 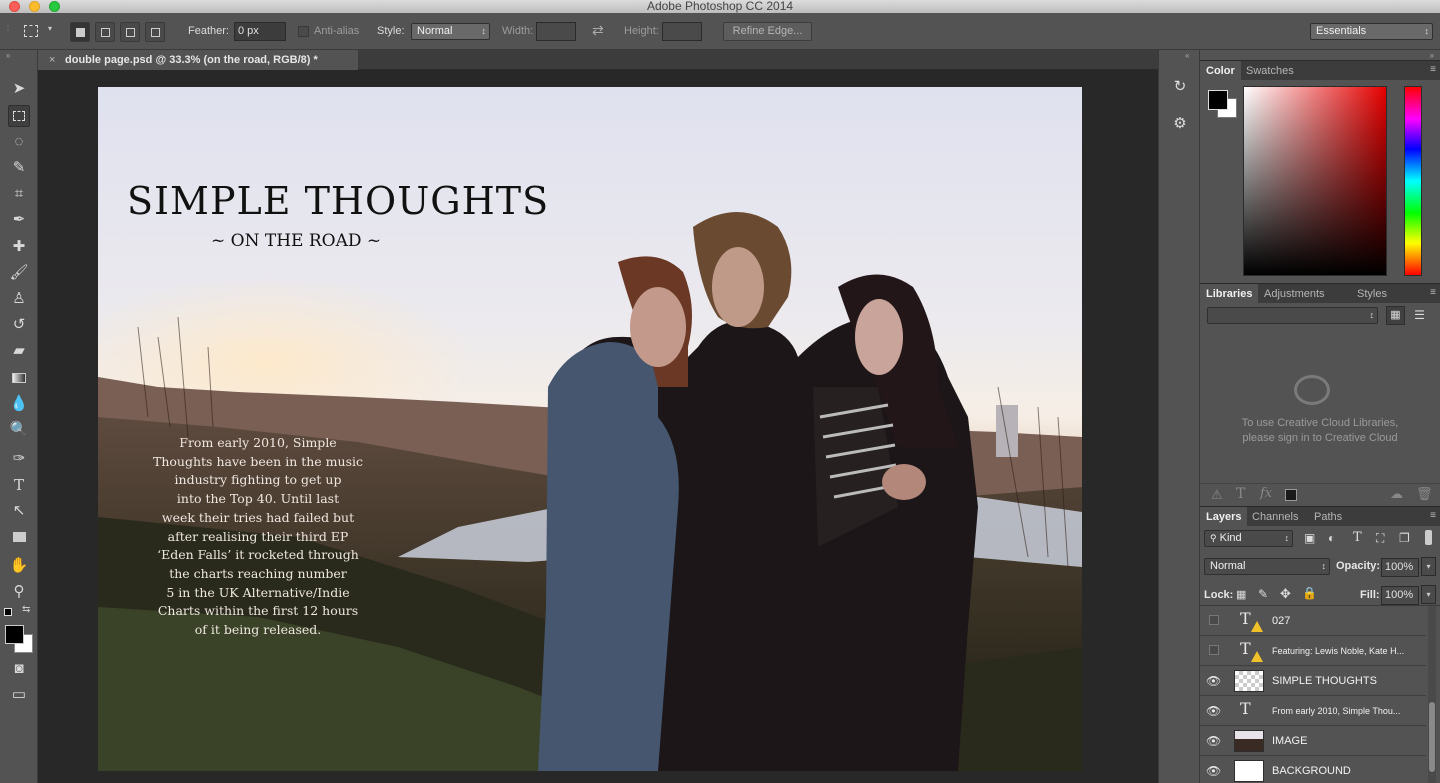 What do you see at coordinates (1371, 31) in the screenshot?
I see `workspace-select: Essentials` at bounding box center [1371, 31].